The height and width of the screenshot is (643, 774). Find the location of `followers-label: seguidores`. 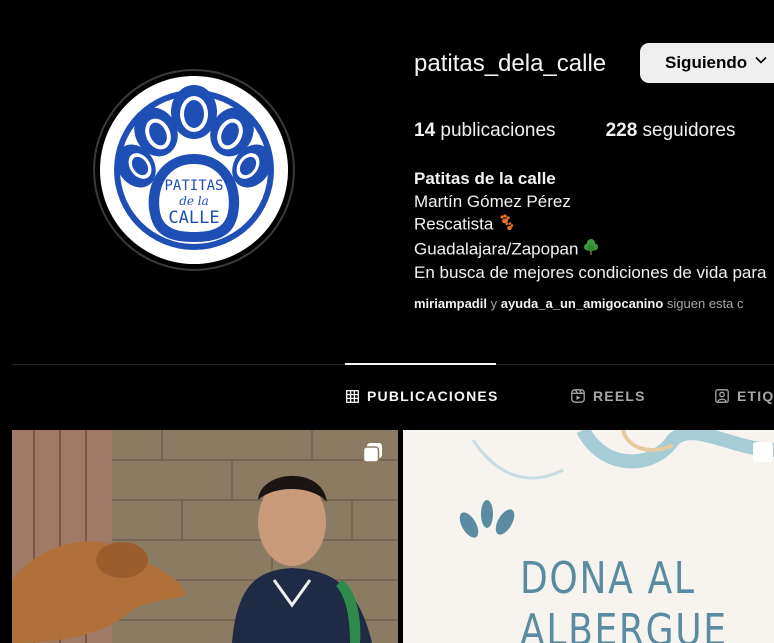

followers-label: seguidores is located at coordinates (689, 130).